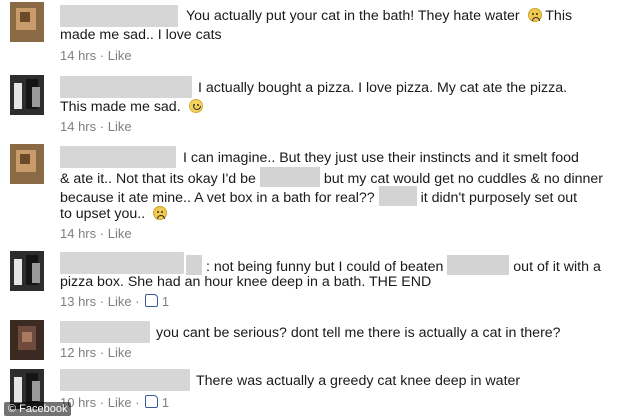  I want to click on comment-text: to upset you.., so click(114, 214).